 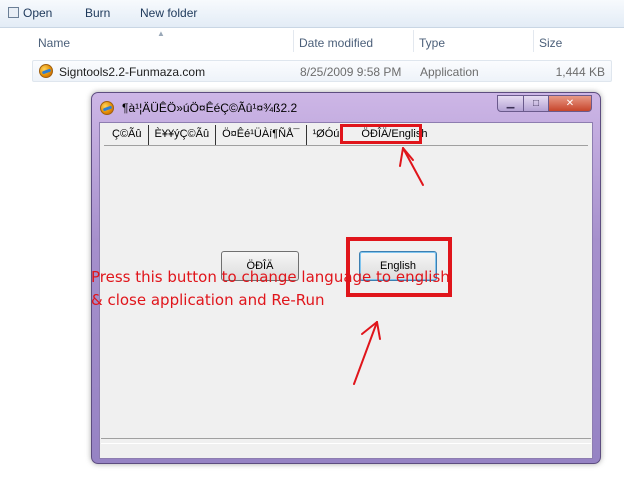 What do you see at coordinates (367, 353) in the screenshot?
I see `arrow-up-to-button-icon` at bounding box center [367, 353].